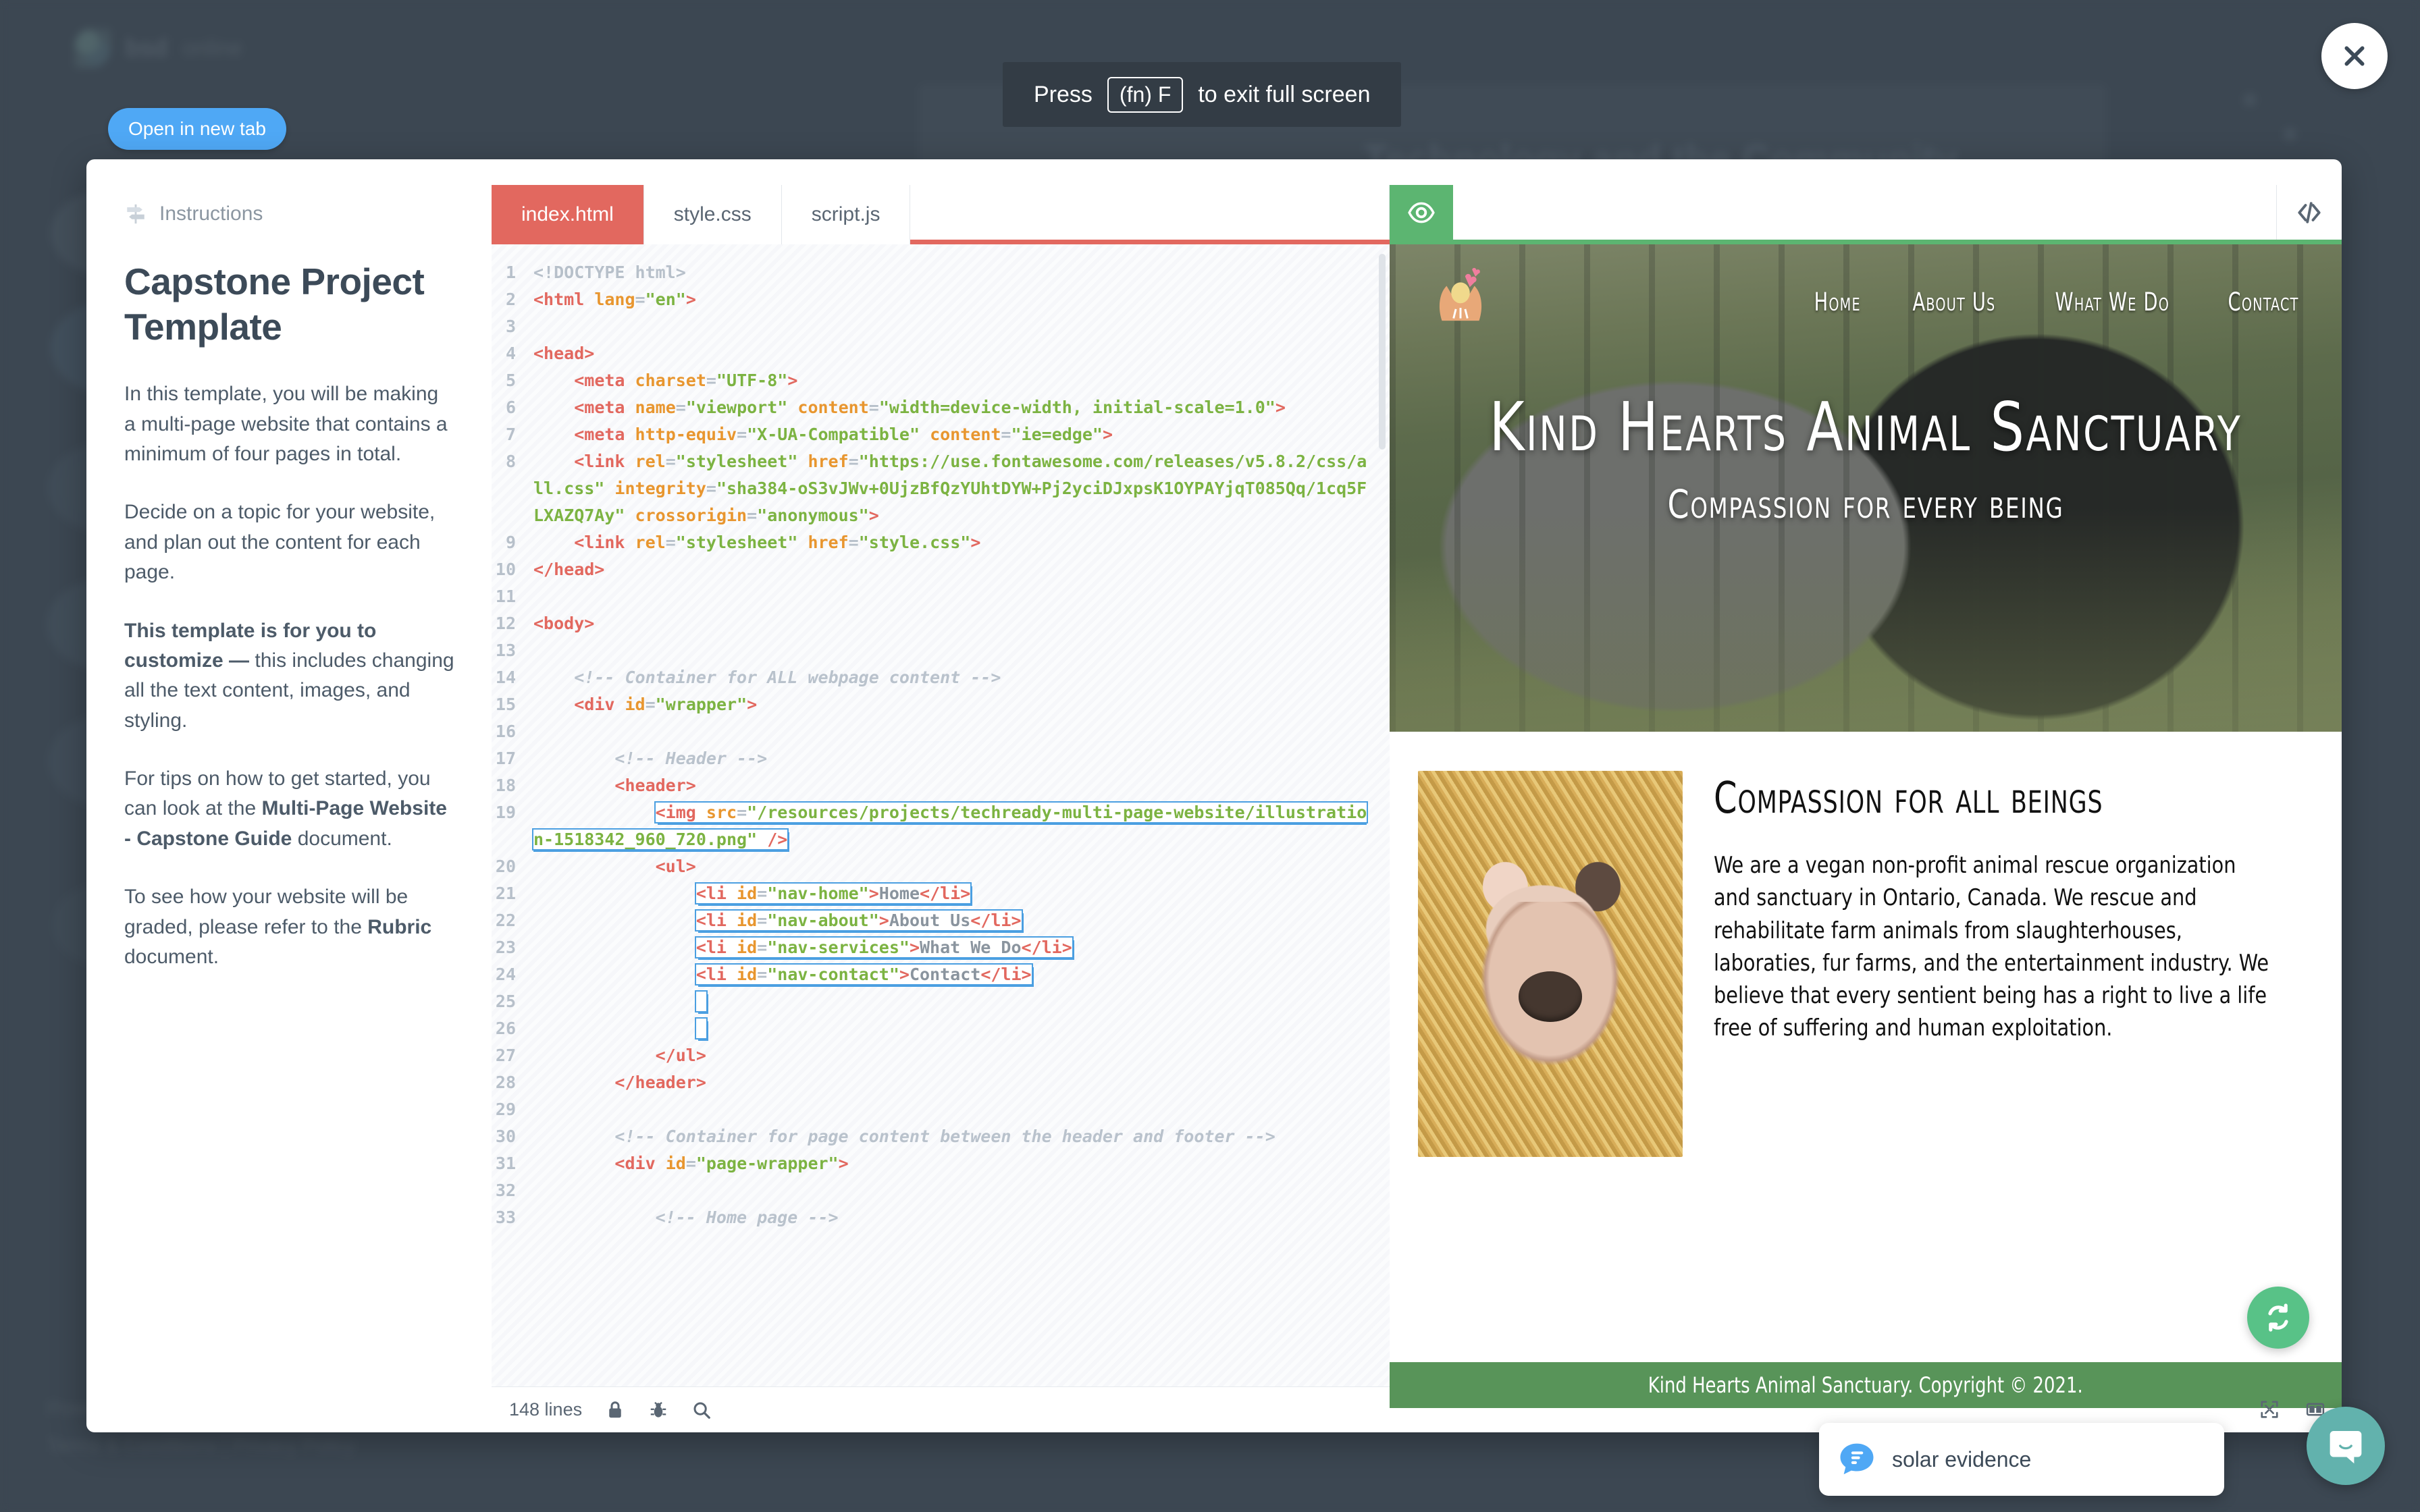 The image size is (2420, 1512). What do you see at coordinates (294, 1446) in the screenshot?
I see `footer-privacy-link: Privacy Policy` at bounding box center [294, 1446].